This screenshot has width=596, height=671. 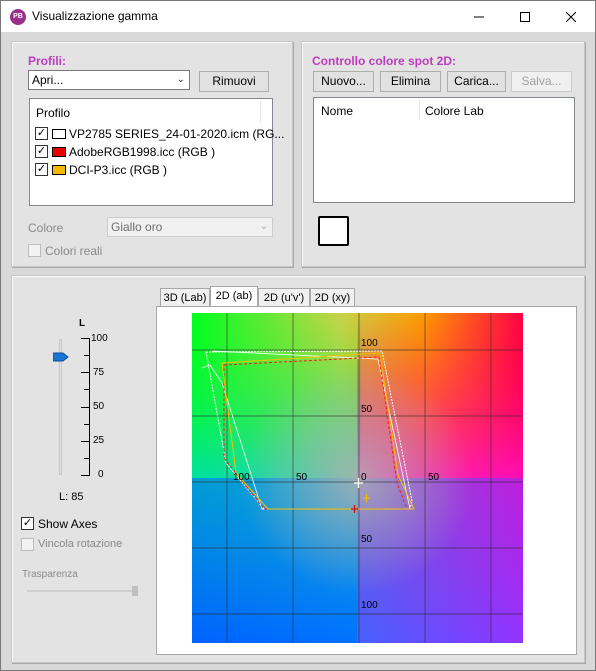 I want to click on transparency-label: Trasparenza, so click(x=50, y=574).